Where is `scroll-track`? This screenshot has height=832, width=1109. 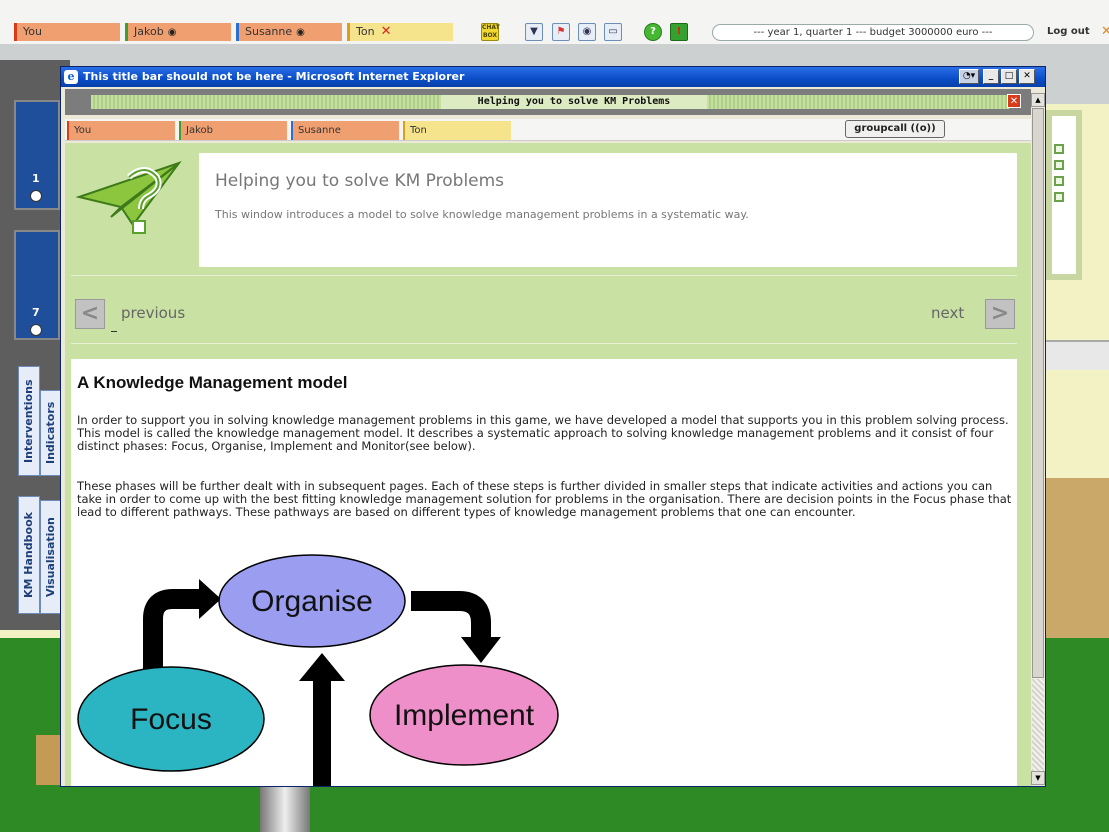
scroll-track is located at coordinates (1038, 725).